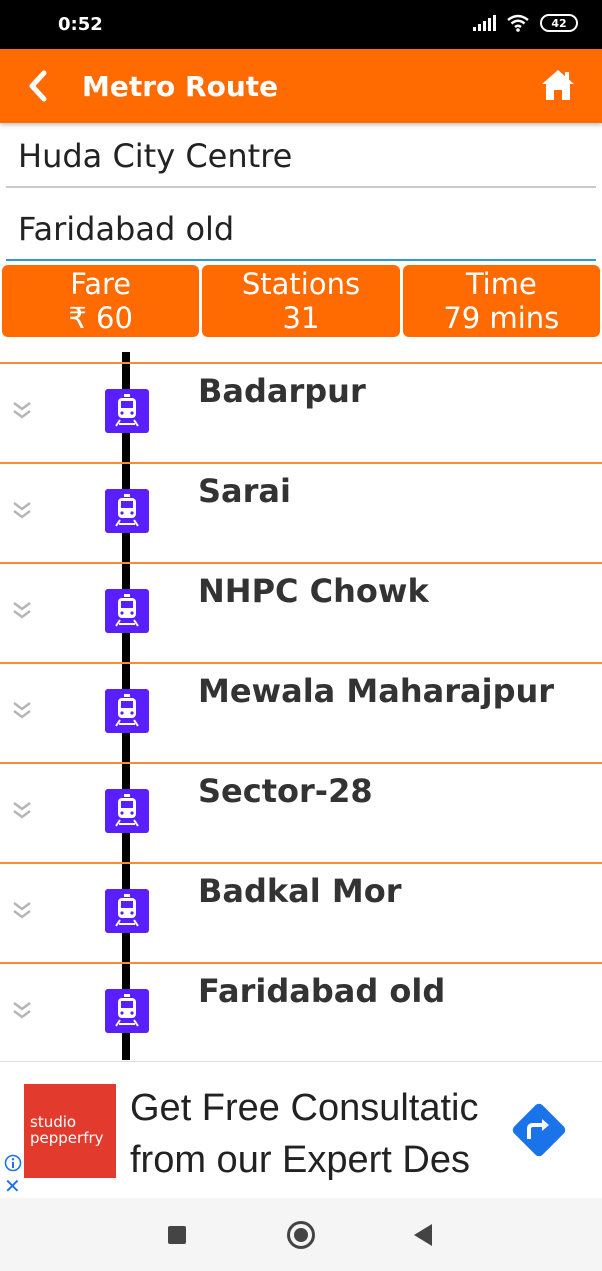 This screenshot has height=1271, width=602. I want to click on stations-box: Stations 31, so click(301, 301).